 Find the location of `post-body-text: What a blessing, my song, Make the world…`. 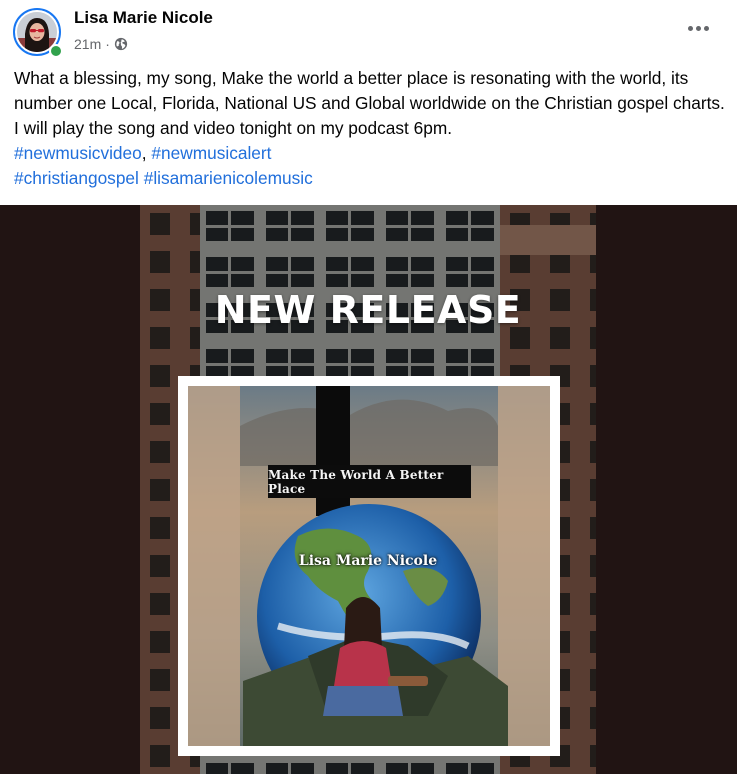

post-body-text: What a blessing, my song, Make the world… is located at coordinates (369, 103).